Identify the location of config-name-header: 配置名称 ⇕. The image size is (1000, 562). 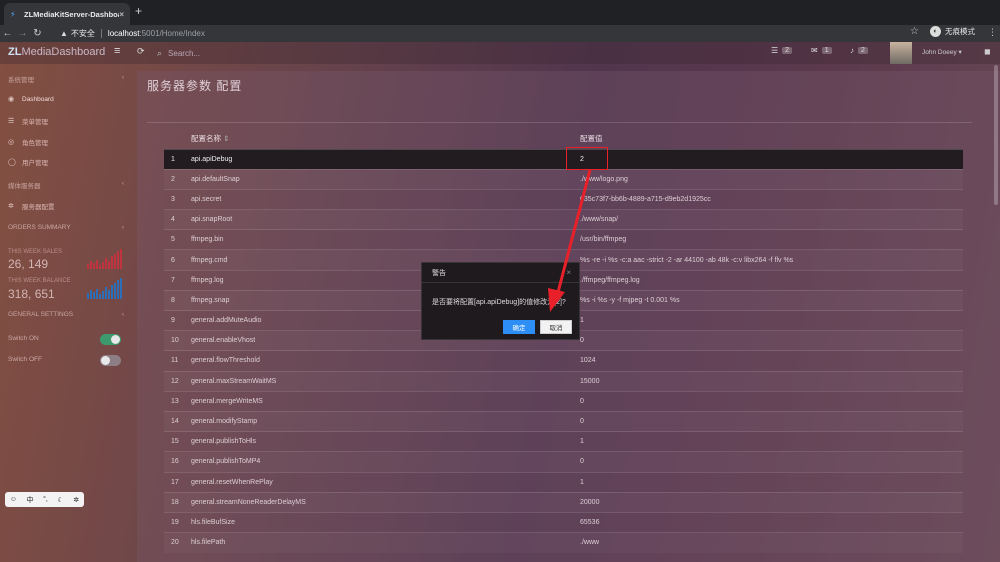
(385, 139).